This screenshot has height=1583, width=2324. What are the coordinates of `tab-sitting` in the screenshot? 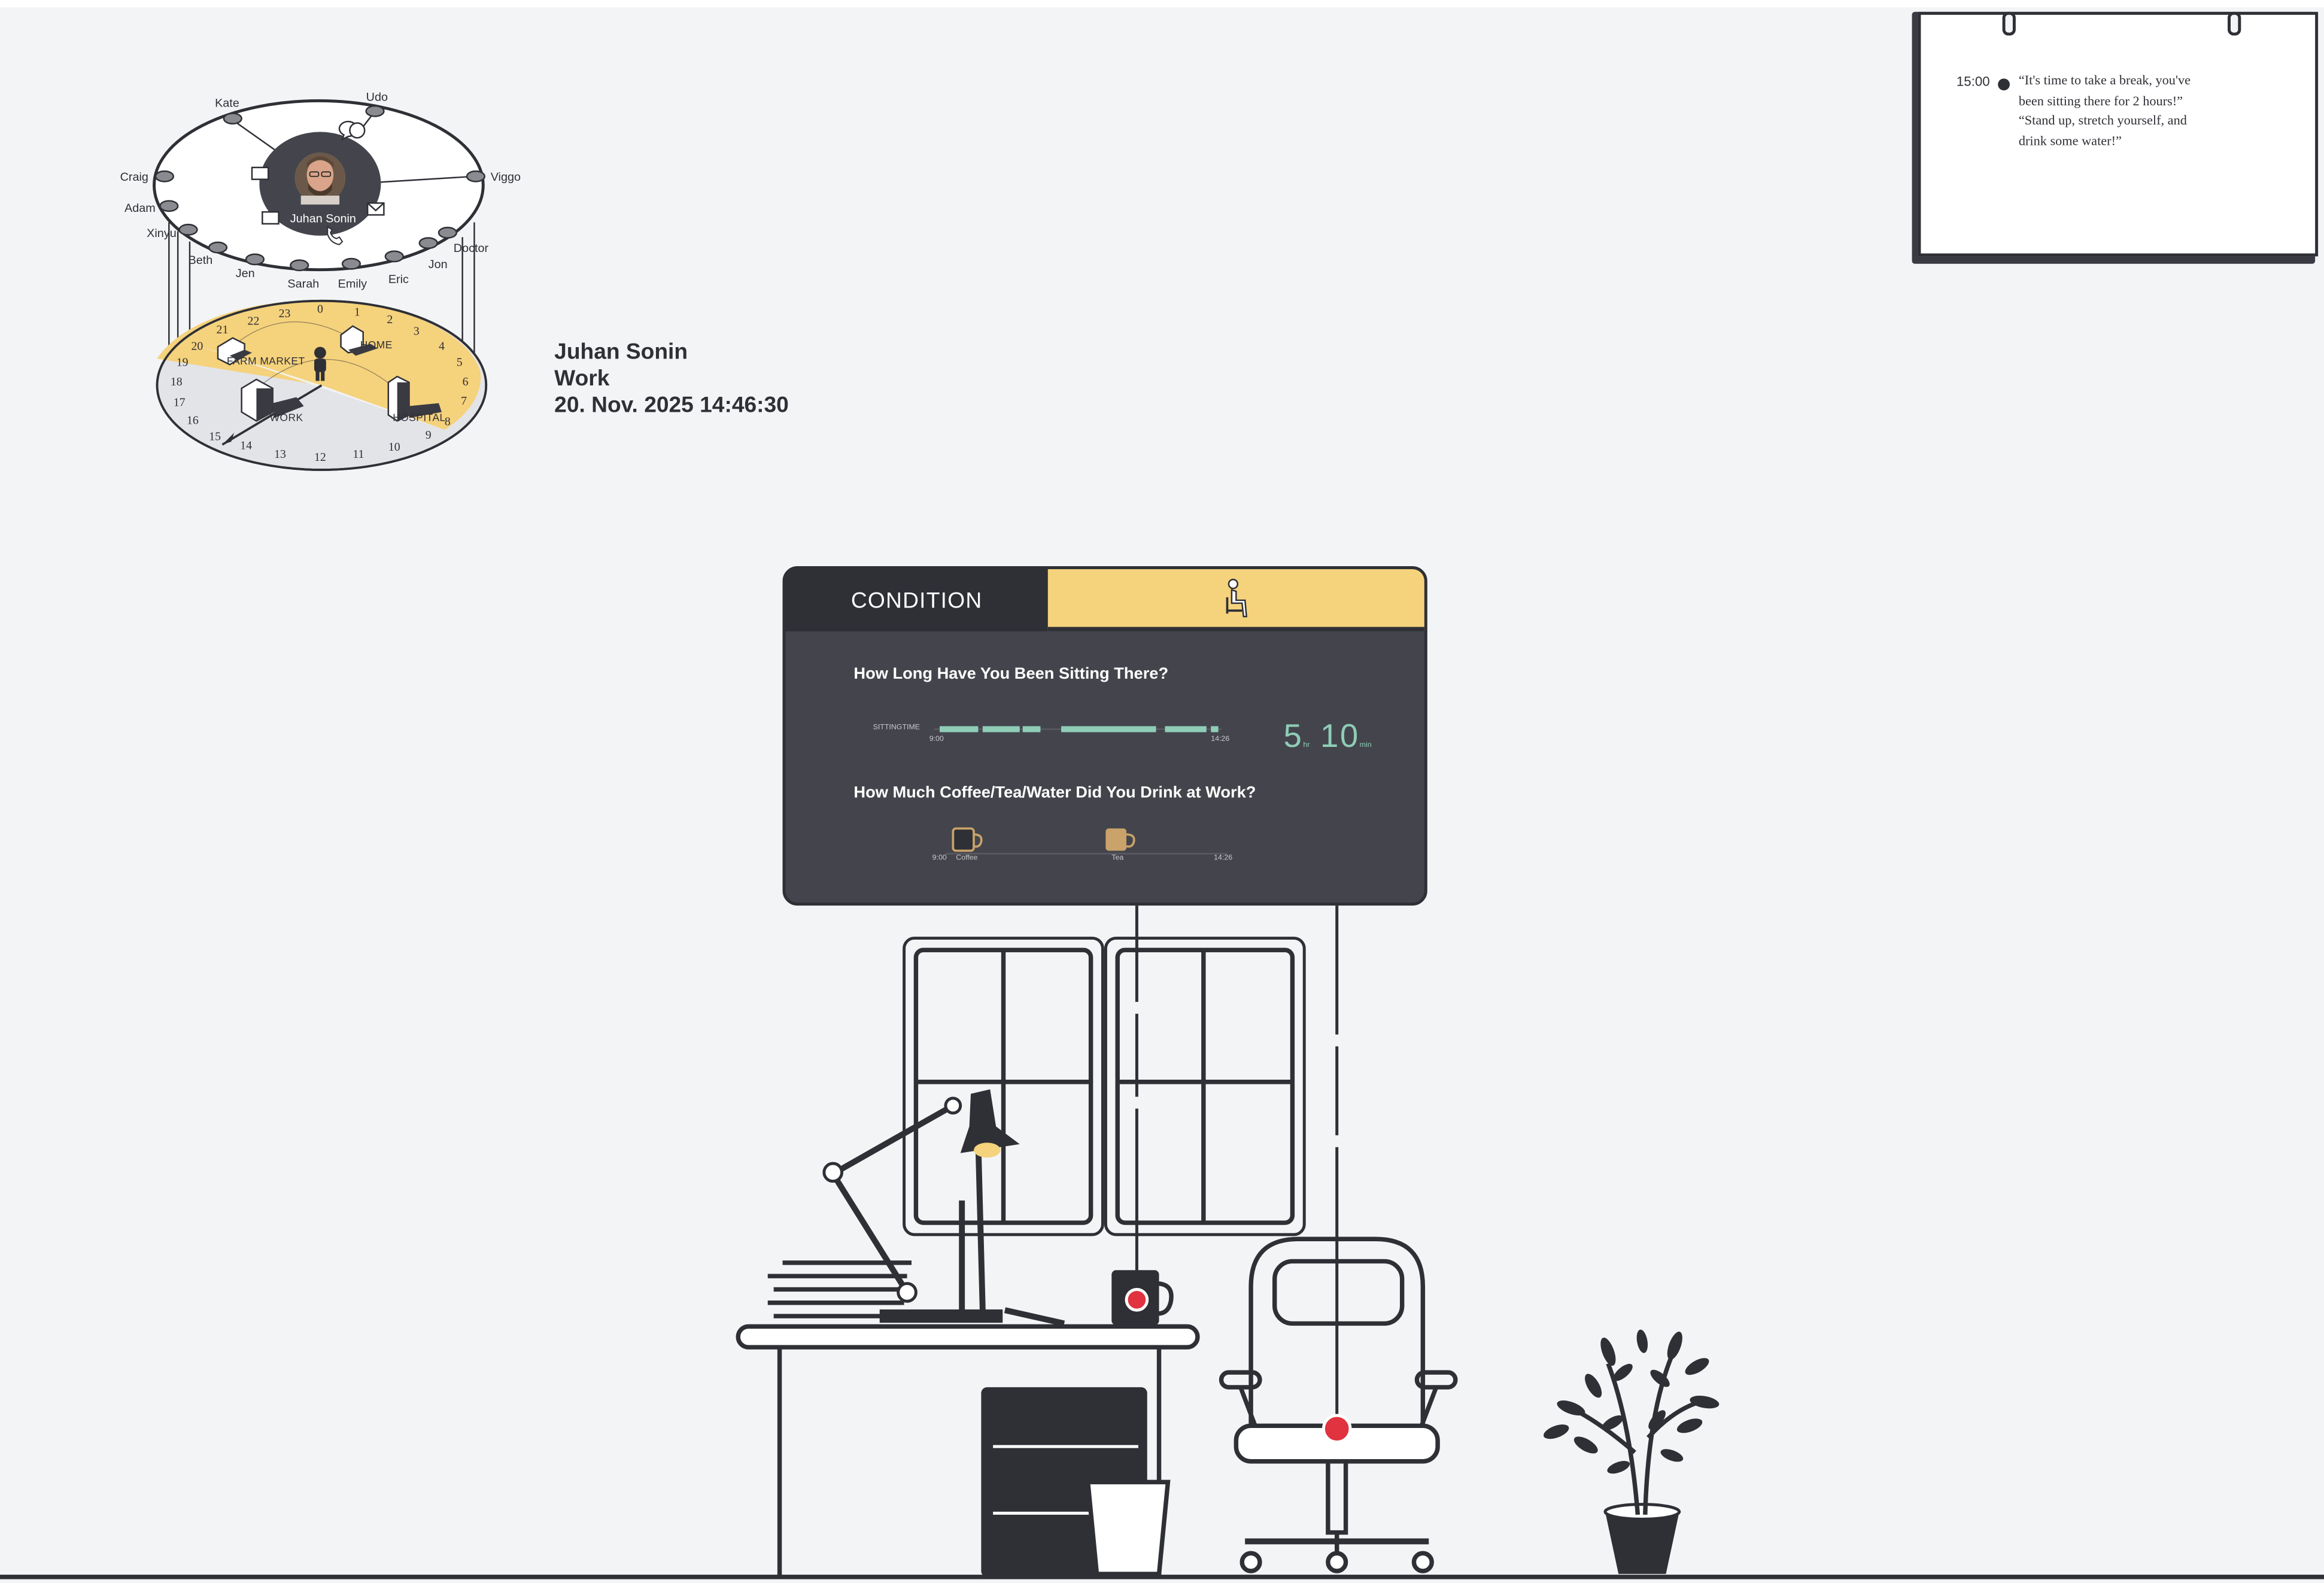 It's located at (1235, 600).